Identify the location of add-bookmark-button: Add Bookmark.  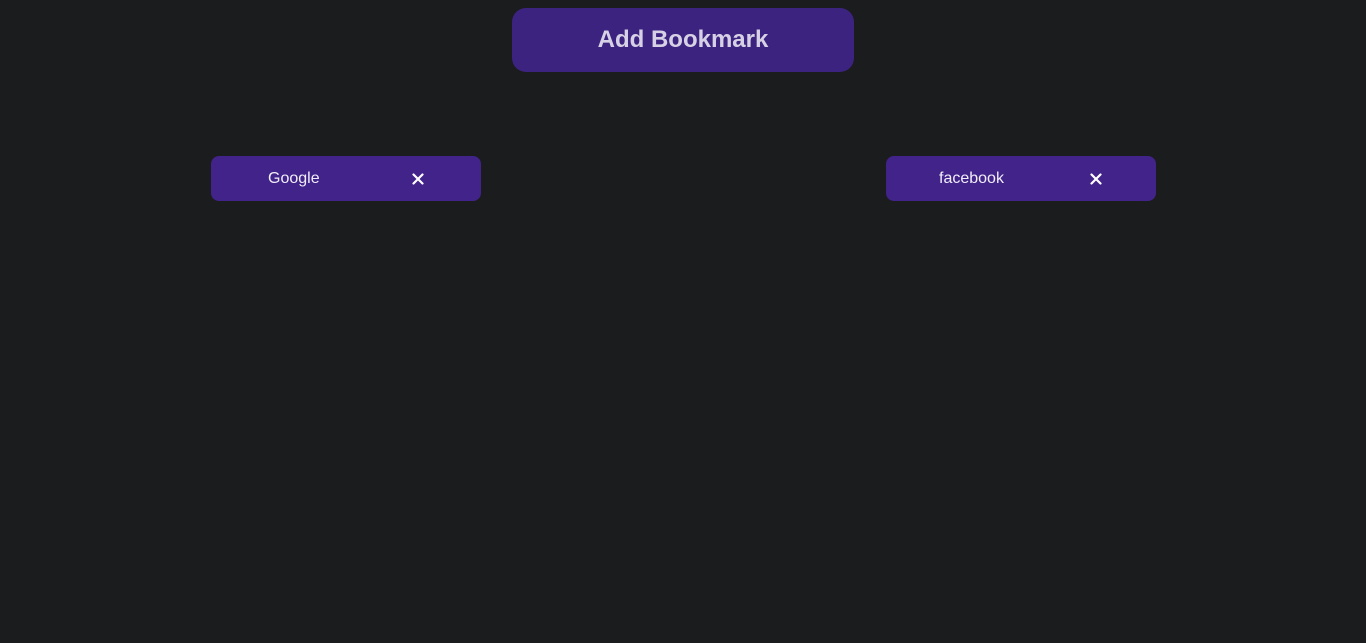
(683, 40).